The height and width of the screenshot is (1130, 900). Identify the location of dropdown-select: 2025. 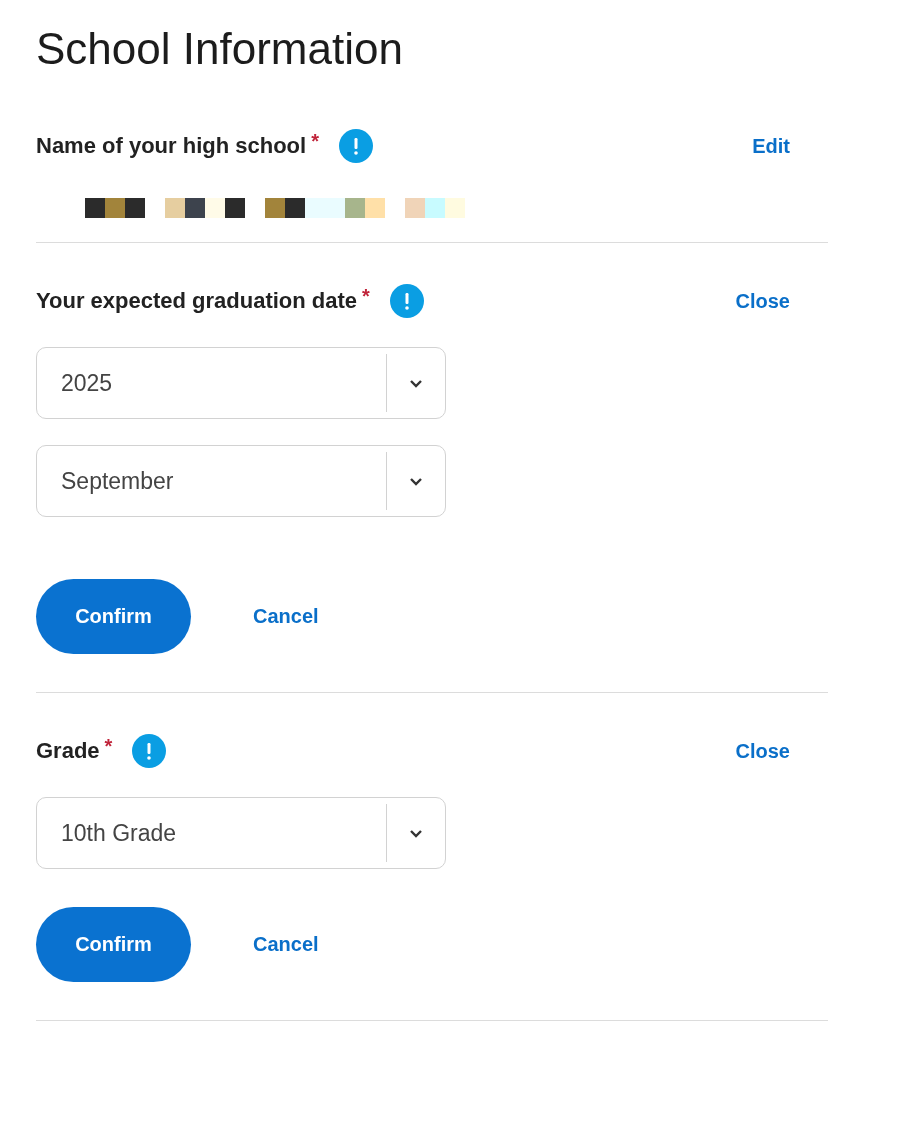
(241, 383).